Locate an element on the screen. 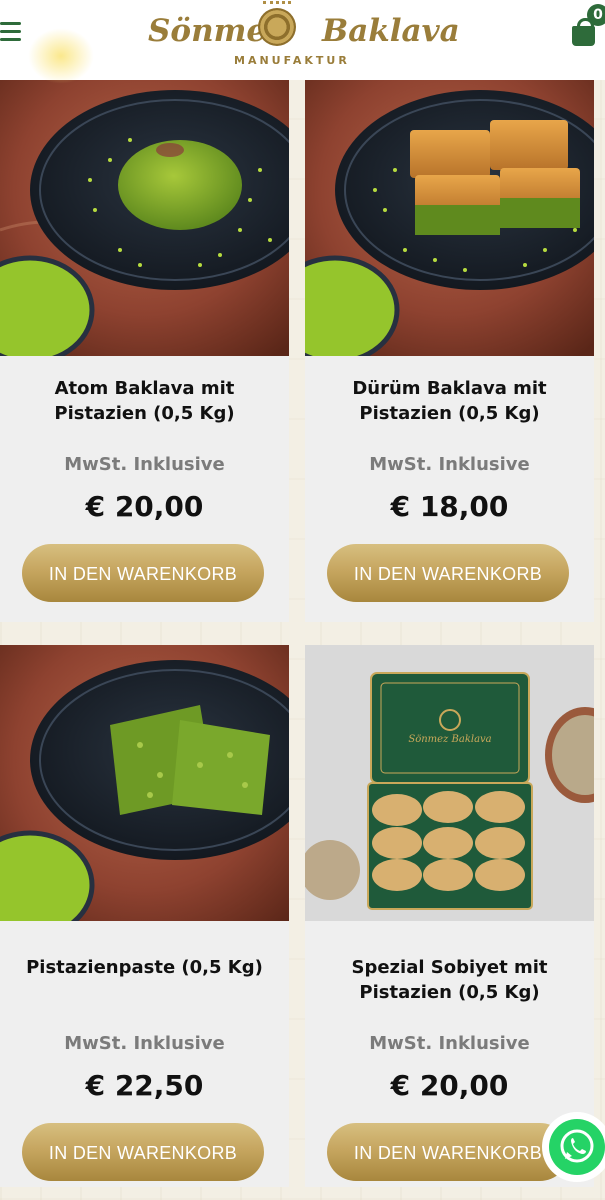 This screenshot has width=605, height=1200. hamburger-menu-icon is located at coordinates (11, 33).